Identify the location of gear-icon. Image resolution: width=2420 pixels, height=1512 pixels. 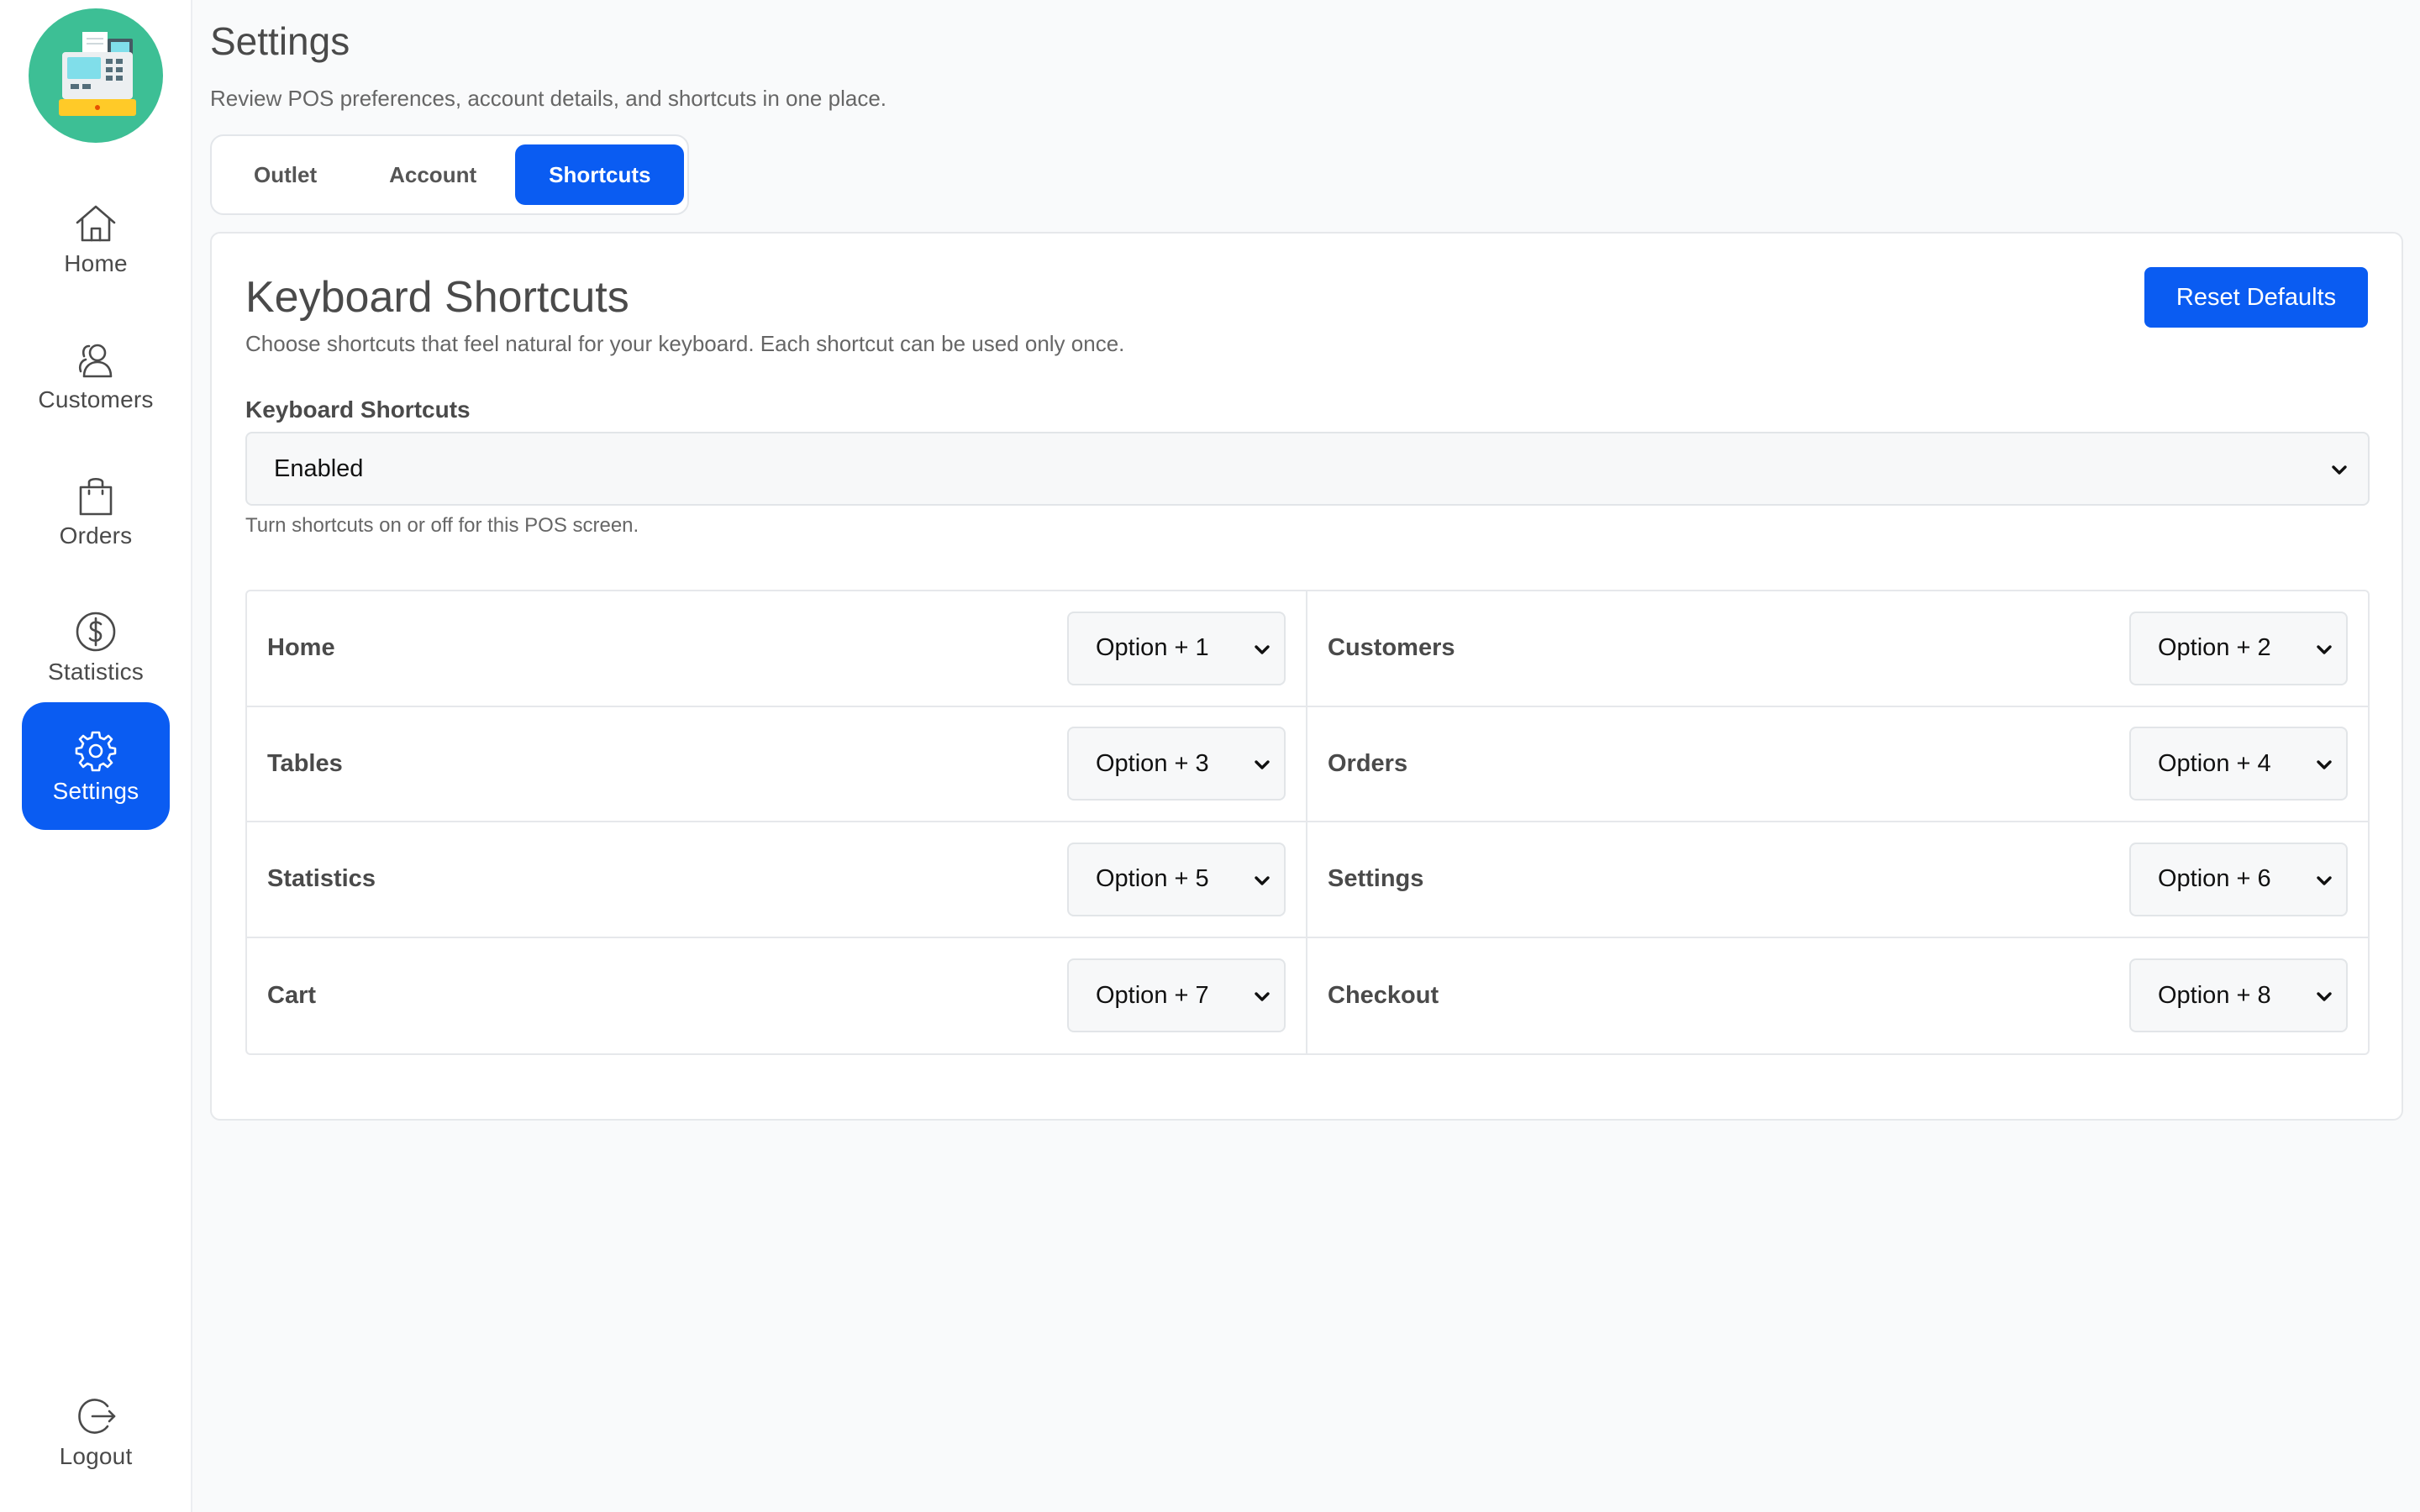
(96, 750).